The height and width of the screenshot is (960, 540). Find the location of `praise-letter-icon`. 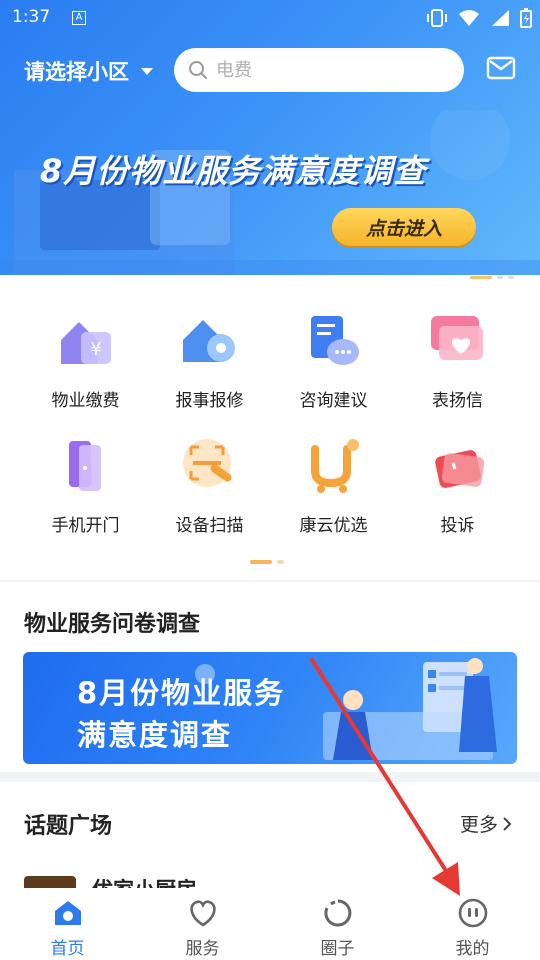

praise-letter-icon is located at coordinates (456, 338).